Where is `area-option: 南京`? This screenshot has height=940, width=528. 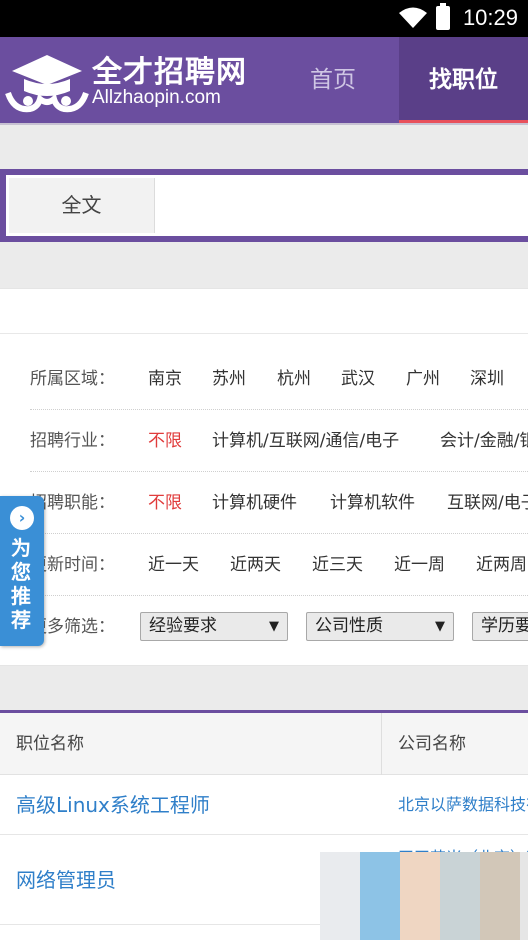 area-option: 南京 is located at coordinates (165, 378).